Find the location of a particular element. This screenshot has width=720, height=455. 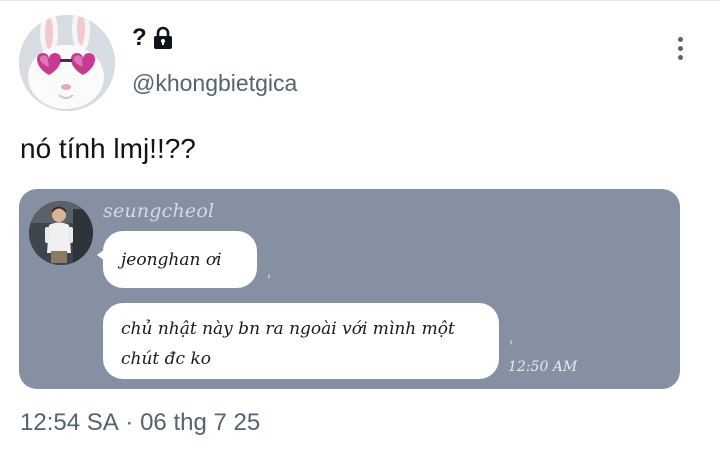

profile-avatar is located at coordinates (67, 63).